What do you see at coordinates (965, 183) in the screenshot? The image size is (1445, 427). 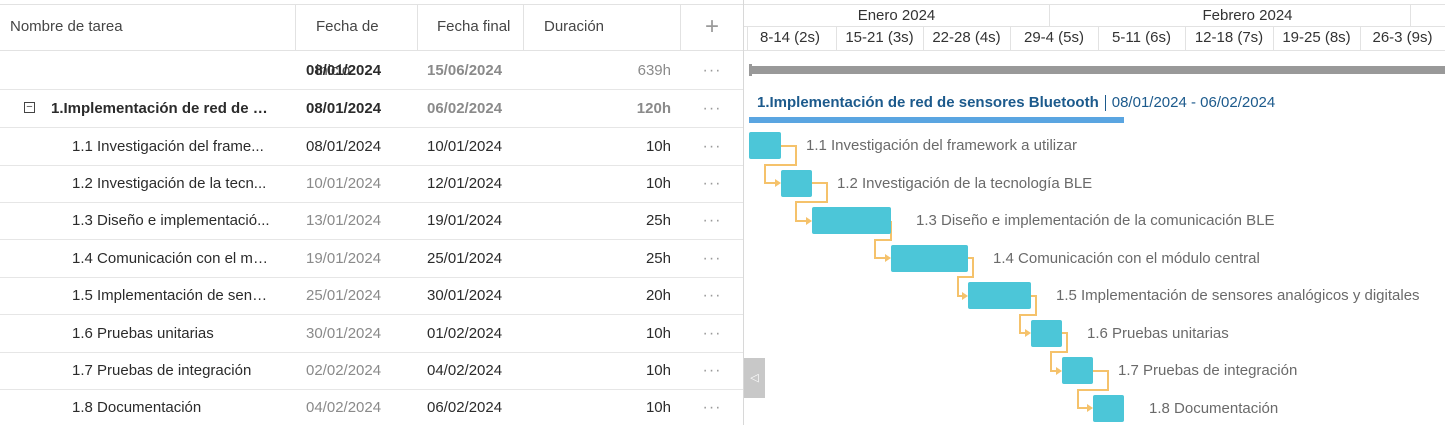 I see `task-bar-label: 1.2 Investigación de la tecnología BLE` at bounding box center [965, 183].